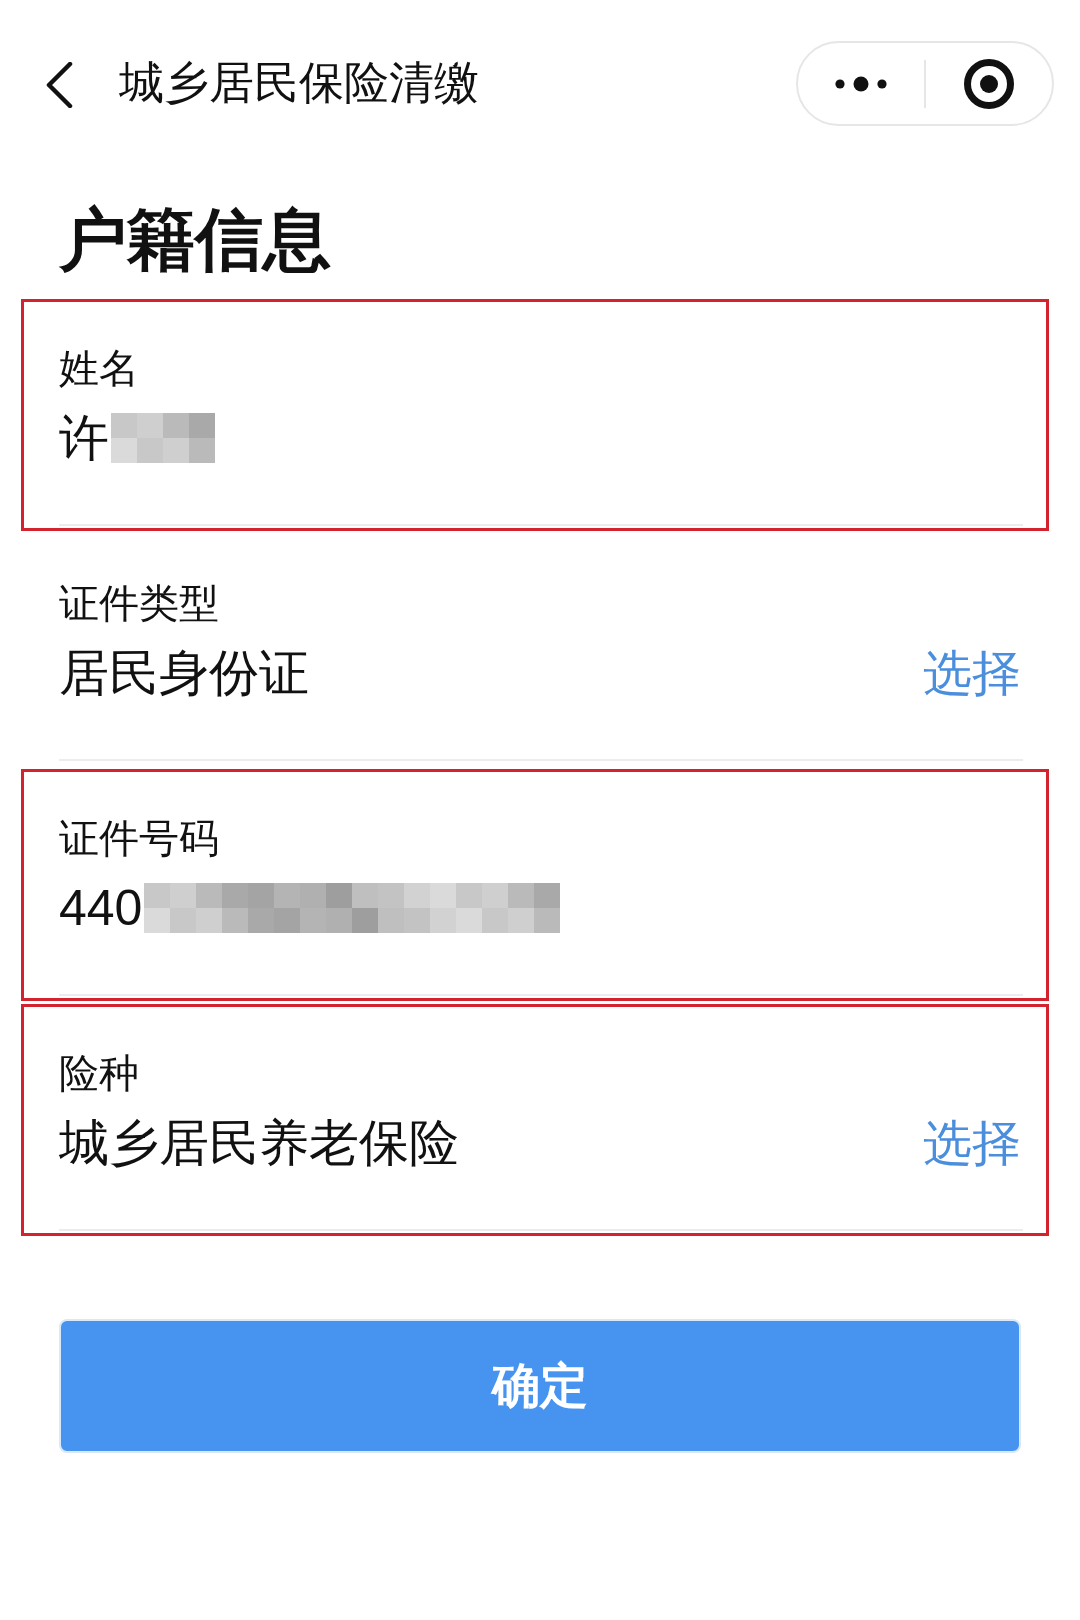  What do you see at coordinates (861, 83) in the screenshot?
I see `more-dots-icon` at bounding box center [861, 83].